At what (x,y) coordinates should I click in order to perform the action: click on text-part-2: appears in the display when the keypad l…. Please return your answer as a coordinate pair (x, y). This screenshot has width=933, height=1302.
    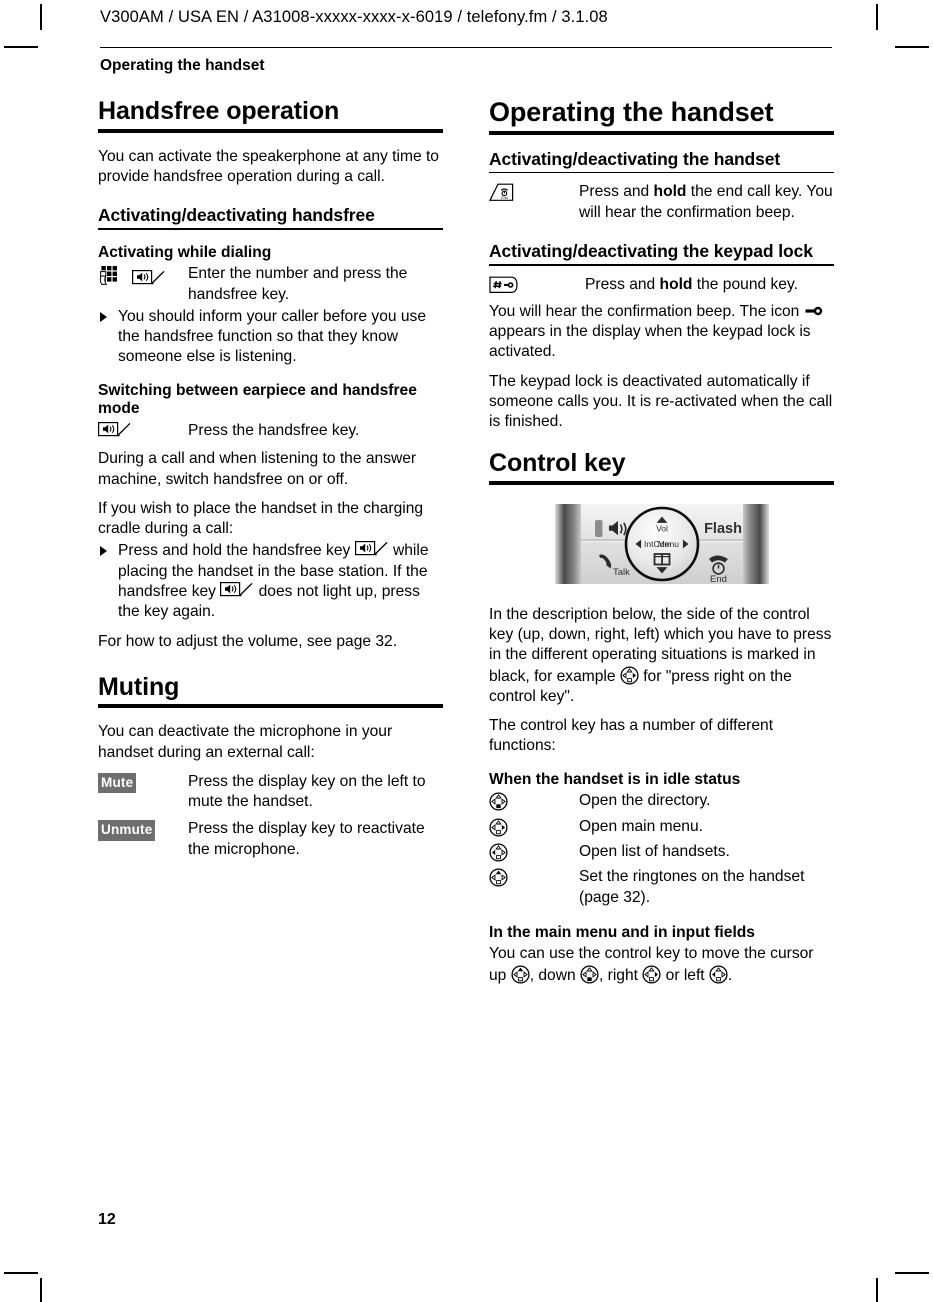
    Looking at the image, I should click on (650, 342).